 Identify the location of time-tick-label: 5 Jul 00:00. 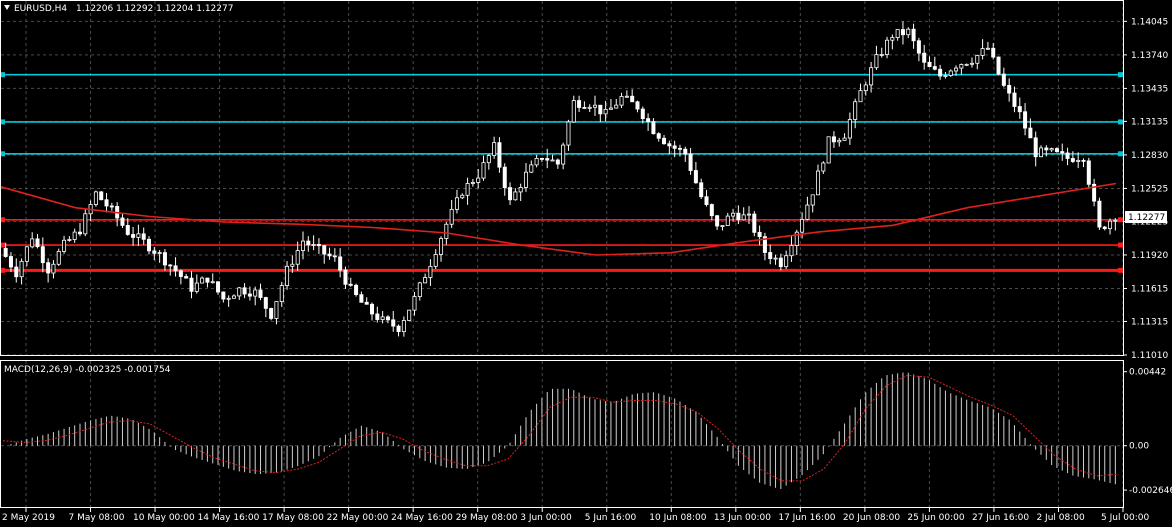
(1125, 518).